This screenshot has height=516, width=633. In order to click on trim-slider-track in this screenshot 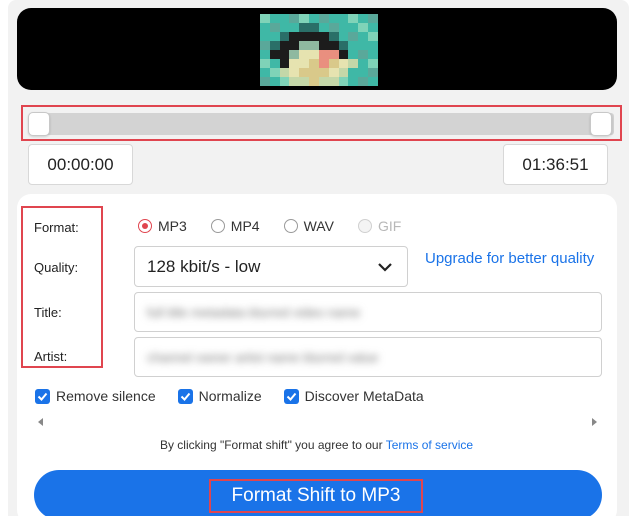, I will do `click(321, 124)`.